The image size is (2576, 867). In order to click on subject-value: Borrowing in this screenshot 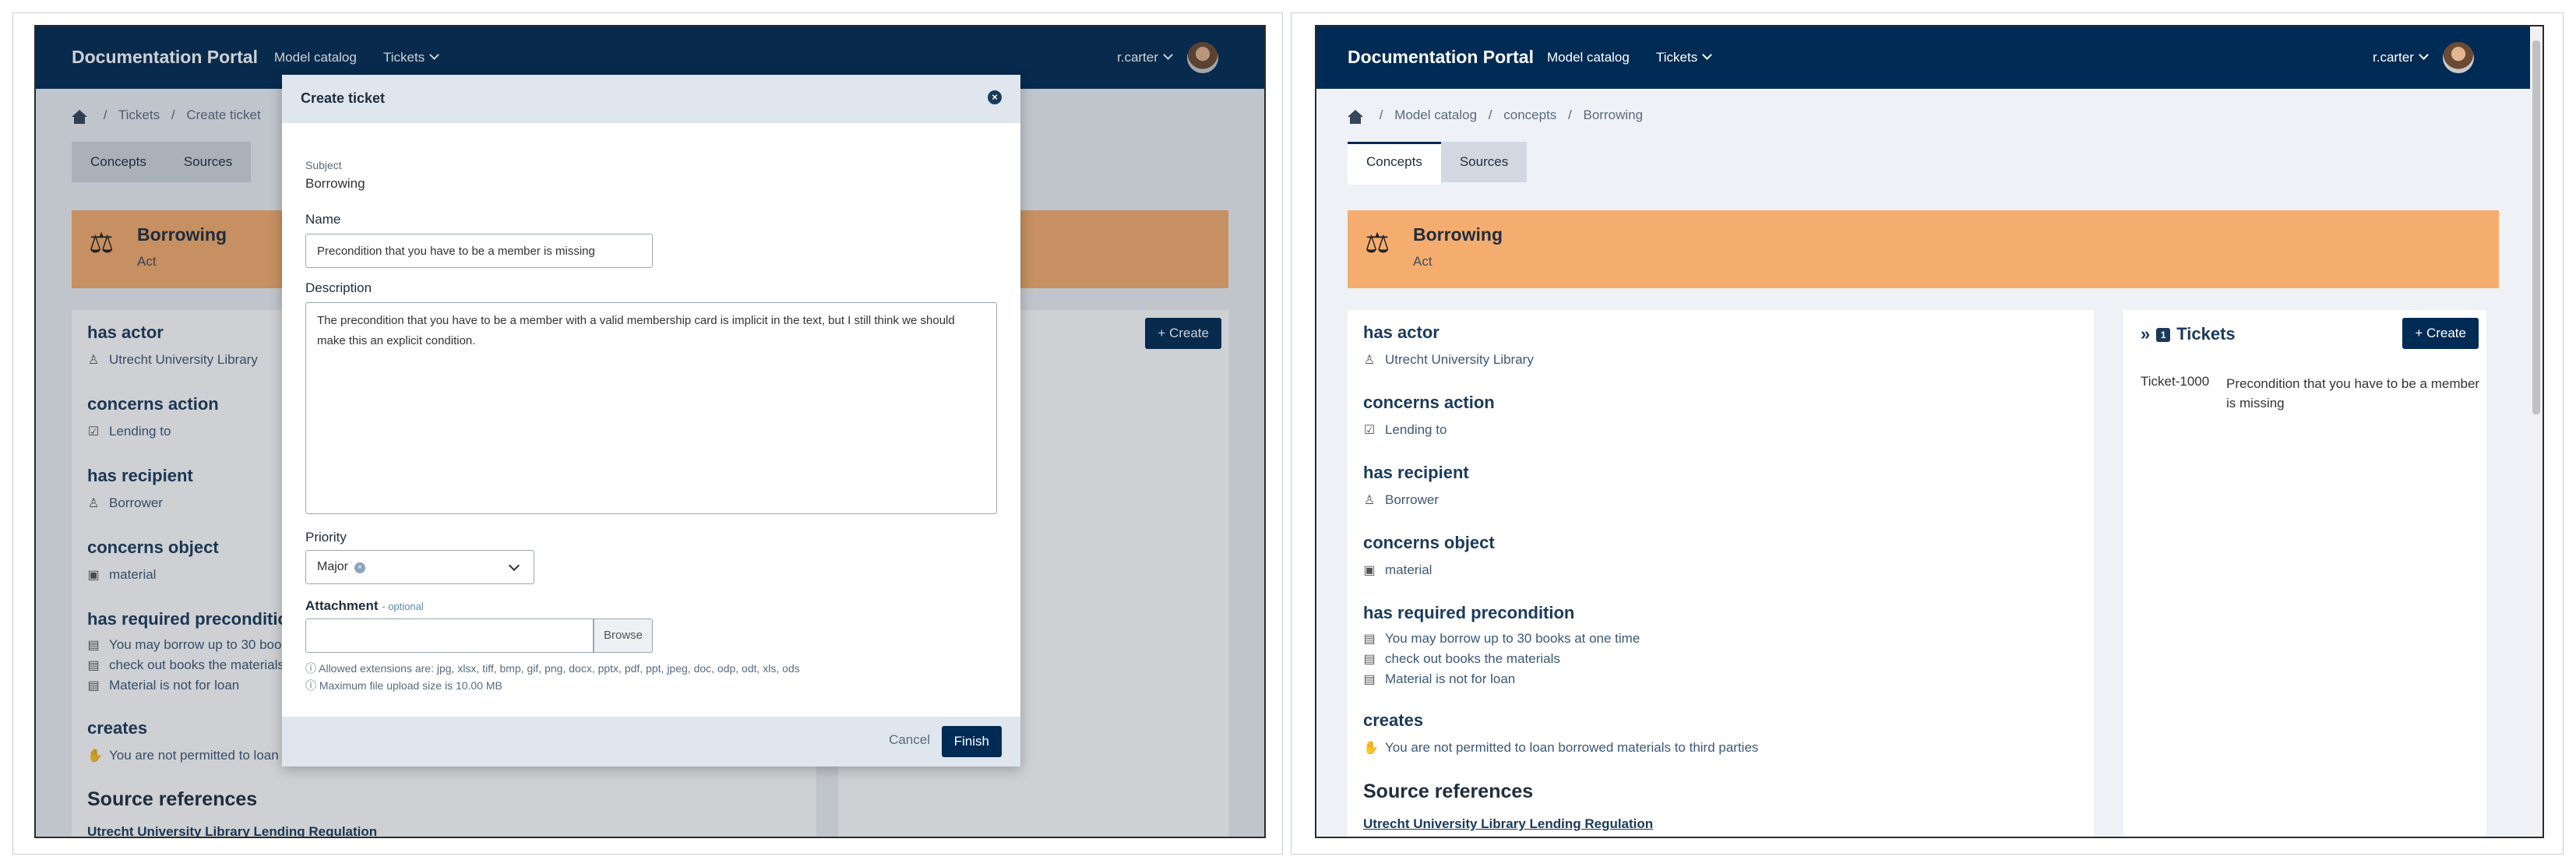, I will do `click(335, 183)`.